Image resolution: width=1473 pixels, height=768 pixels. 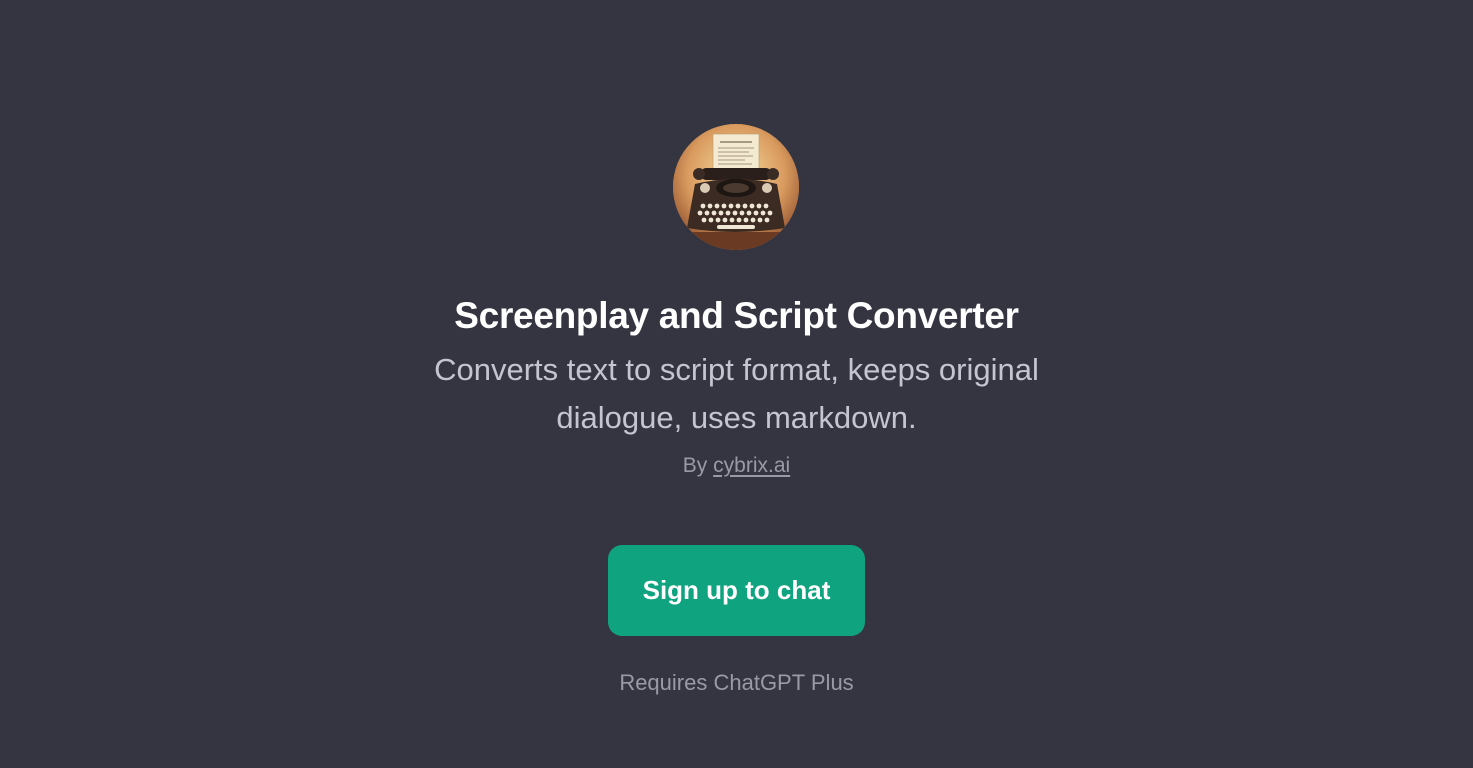 I want to click on sign-up-button: Sign up to chat, so click(x=736, y=590).